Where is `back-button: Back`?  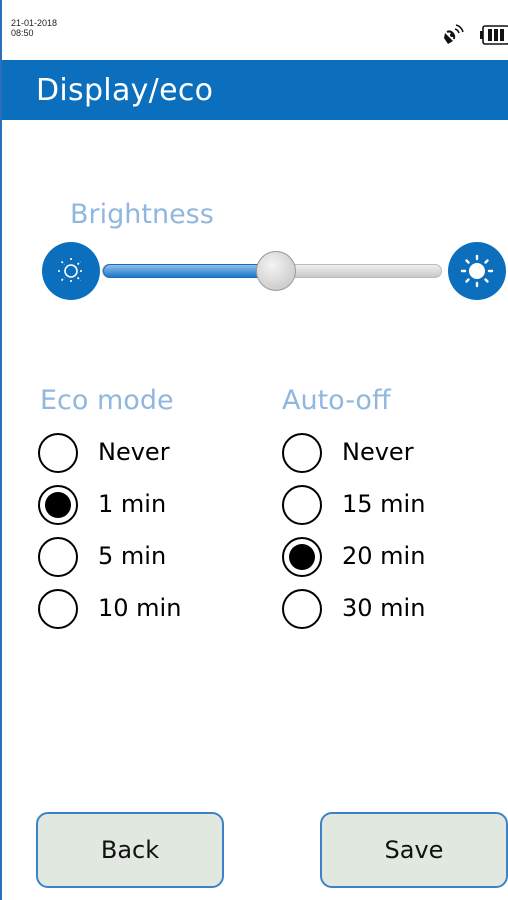 back-button: Back is located at coordinates (130, 850).